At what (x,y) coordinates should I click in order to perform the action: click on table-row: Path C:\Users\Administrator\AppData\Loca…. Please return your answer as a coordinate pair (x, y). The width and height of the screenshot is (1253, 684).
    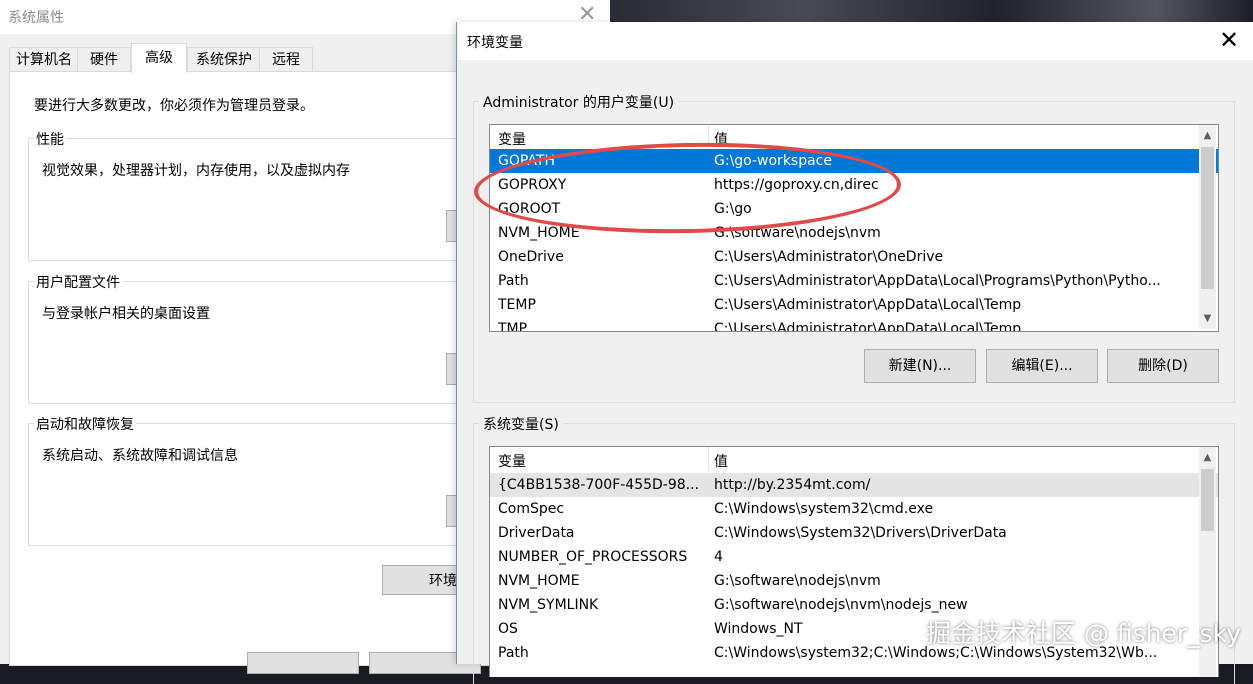
    Looking at the image, I should click on (854, 281).